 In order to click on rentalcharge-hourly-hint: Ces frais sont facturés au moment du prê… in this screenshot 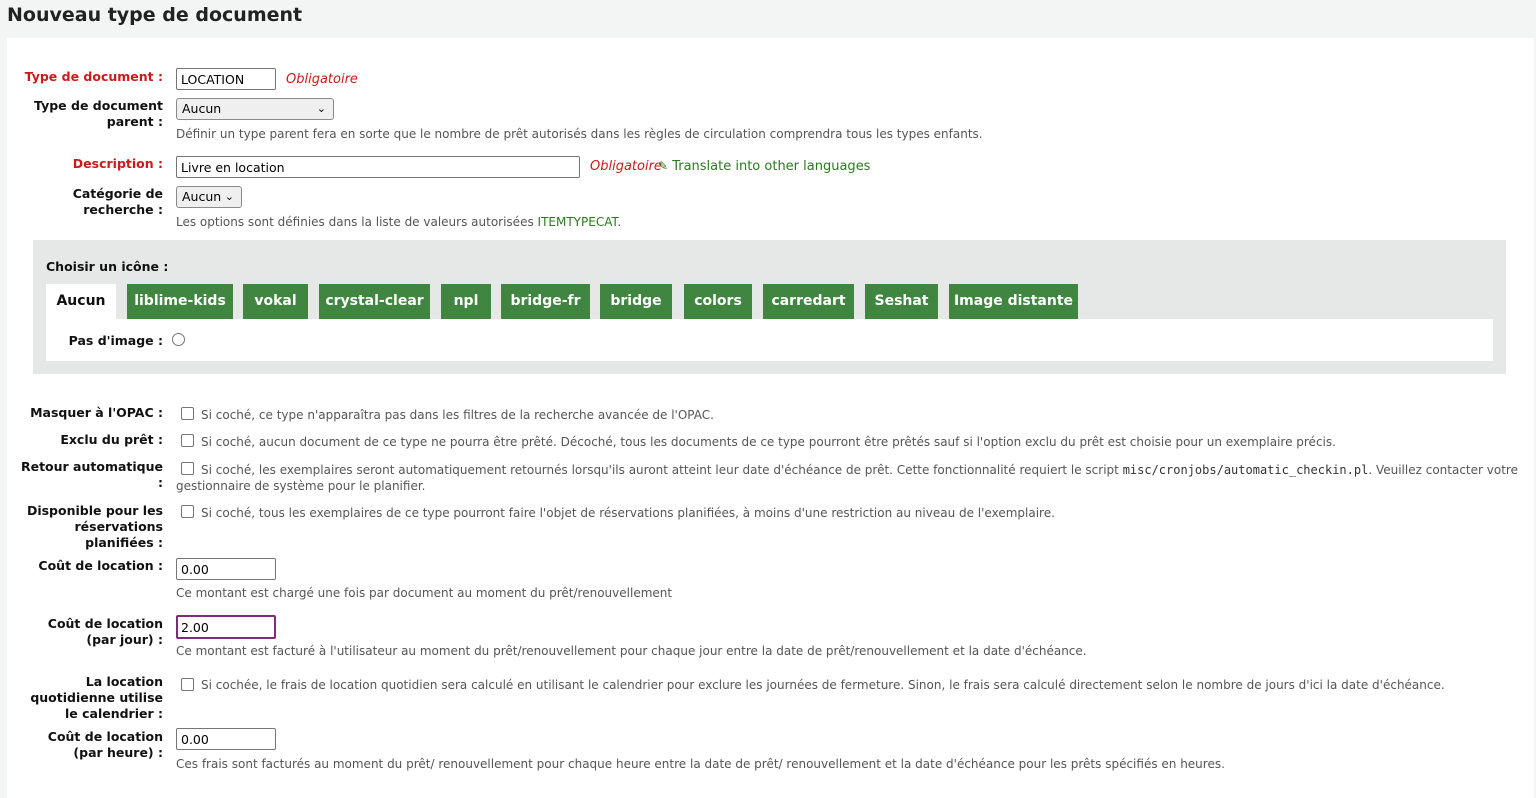, I will do `click(700, 764)`.